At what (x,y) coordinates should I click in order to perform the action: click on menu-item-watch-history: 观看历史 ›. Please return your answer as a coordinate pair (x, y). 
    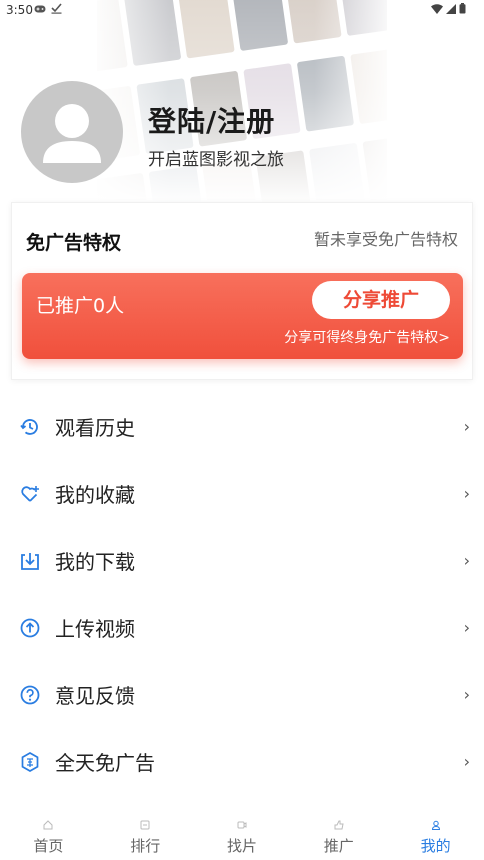
    Looking at the image, I should click on (242, 426).